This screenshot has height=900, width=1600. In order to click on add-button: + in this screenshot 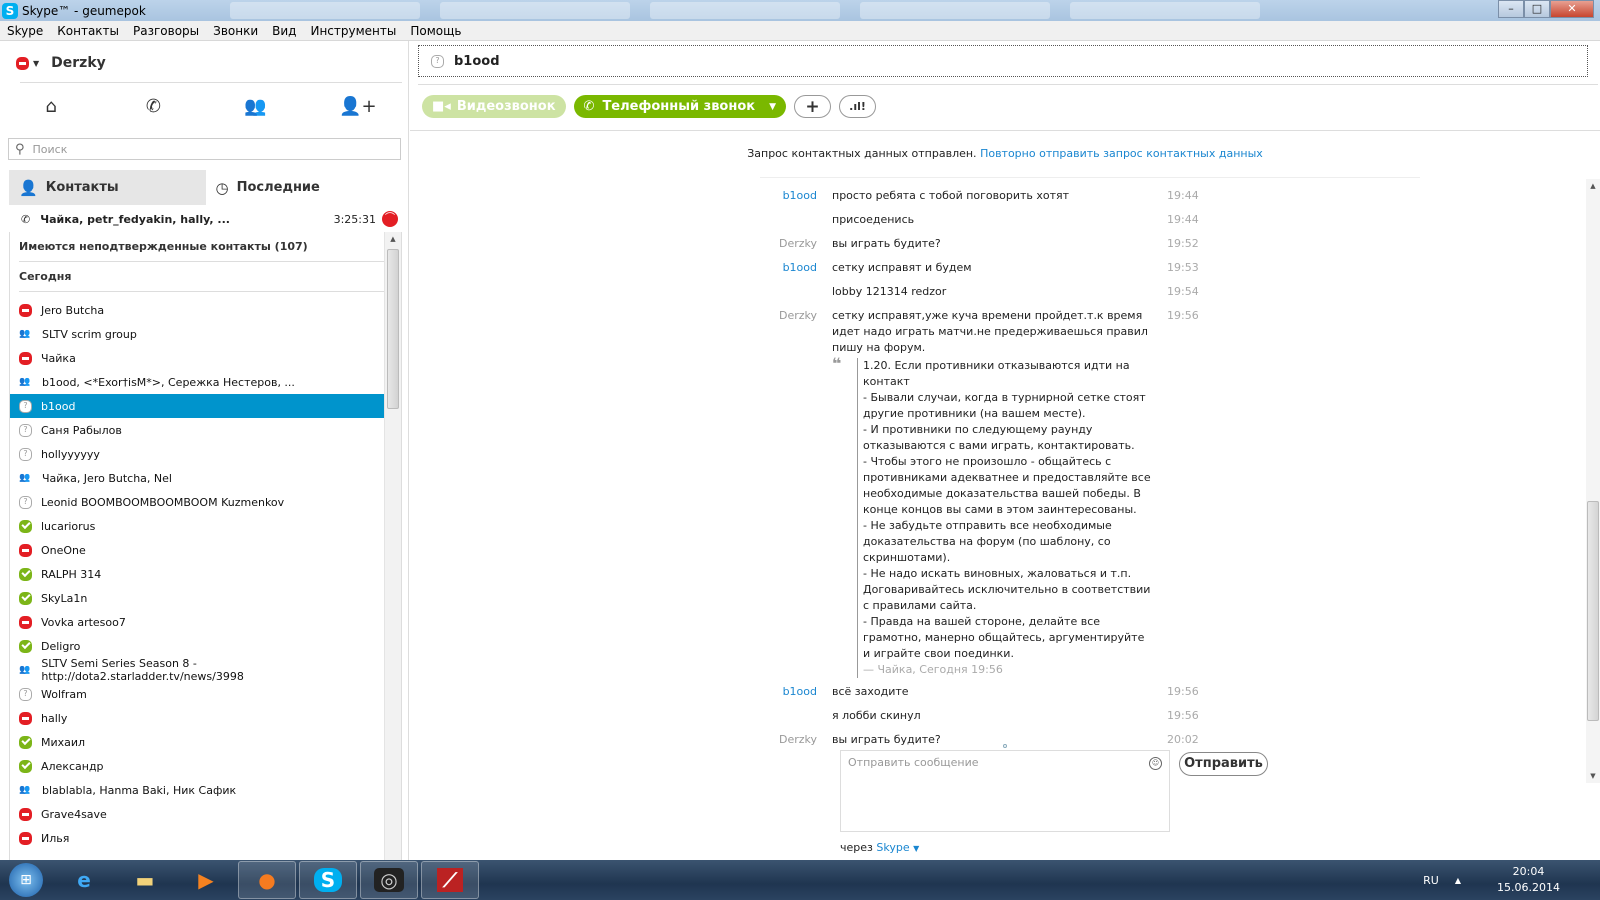, I will do `click(813, 106)`.